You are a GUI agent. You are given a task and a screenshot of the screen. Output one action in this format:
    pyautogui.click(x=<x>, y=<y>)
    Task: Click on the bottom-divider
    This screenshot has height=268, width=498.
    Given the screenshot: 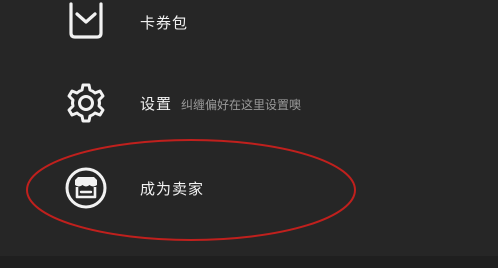 What is the action you would take?
    pyautogui.click(x=249, y=262)
    